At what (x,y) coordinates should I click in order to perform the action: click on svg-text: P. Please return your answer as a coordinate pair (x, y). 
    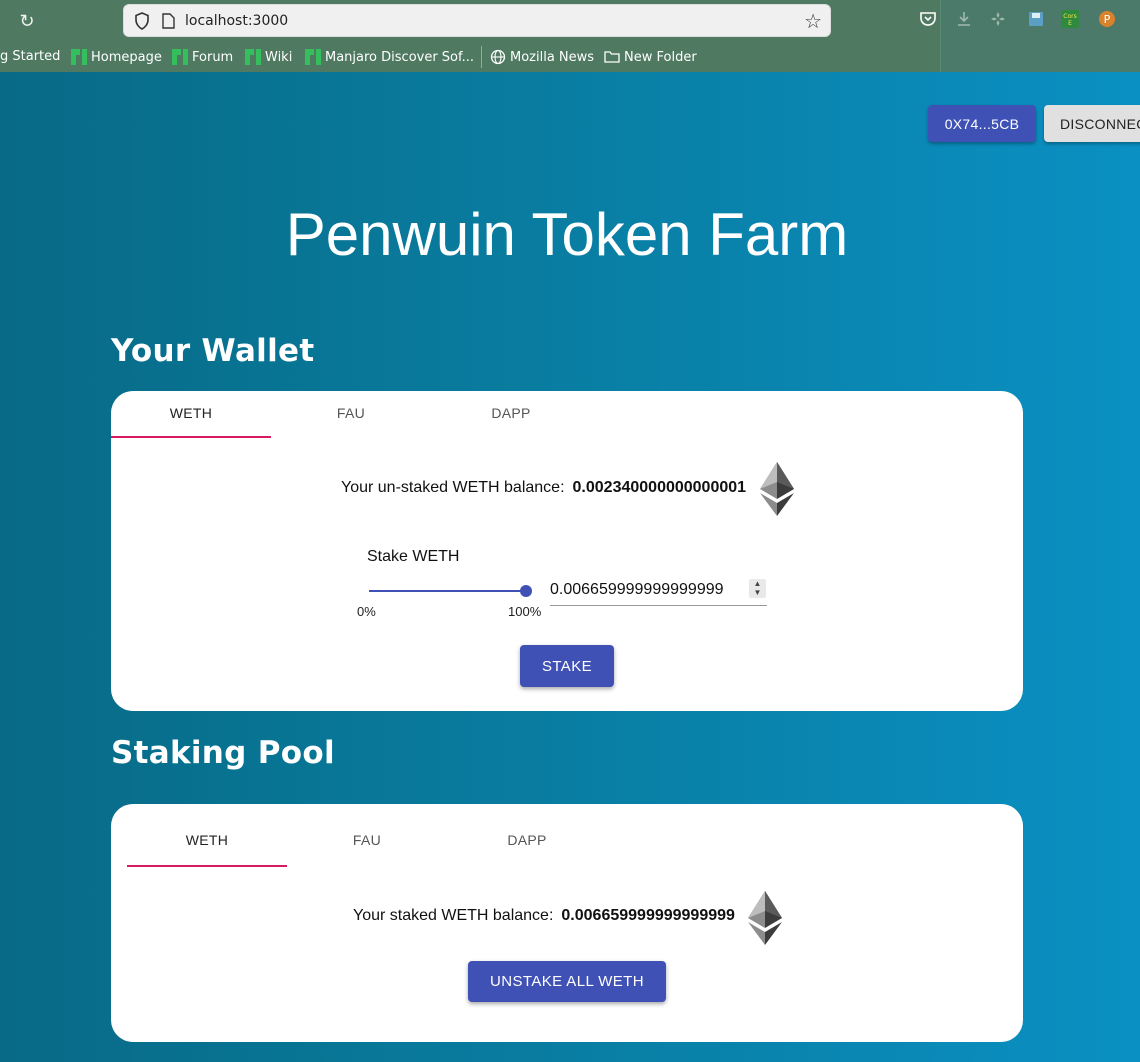
    Looking at the image, I should click on (1107, 19).